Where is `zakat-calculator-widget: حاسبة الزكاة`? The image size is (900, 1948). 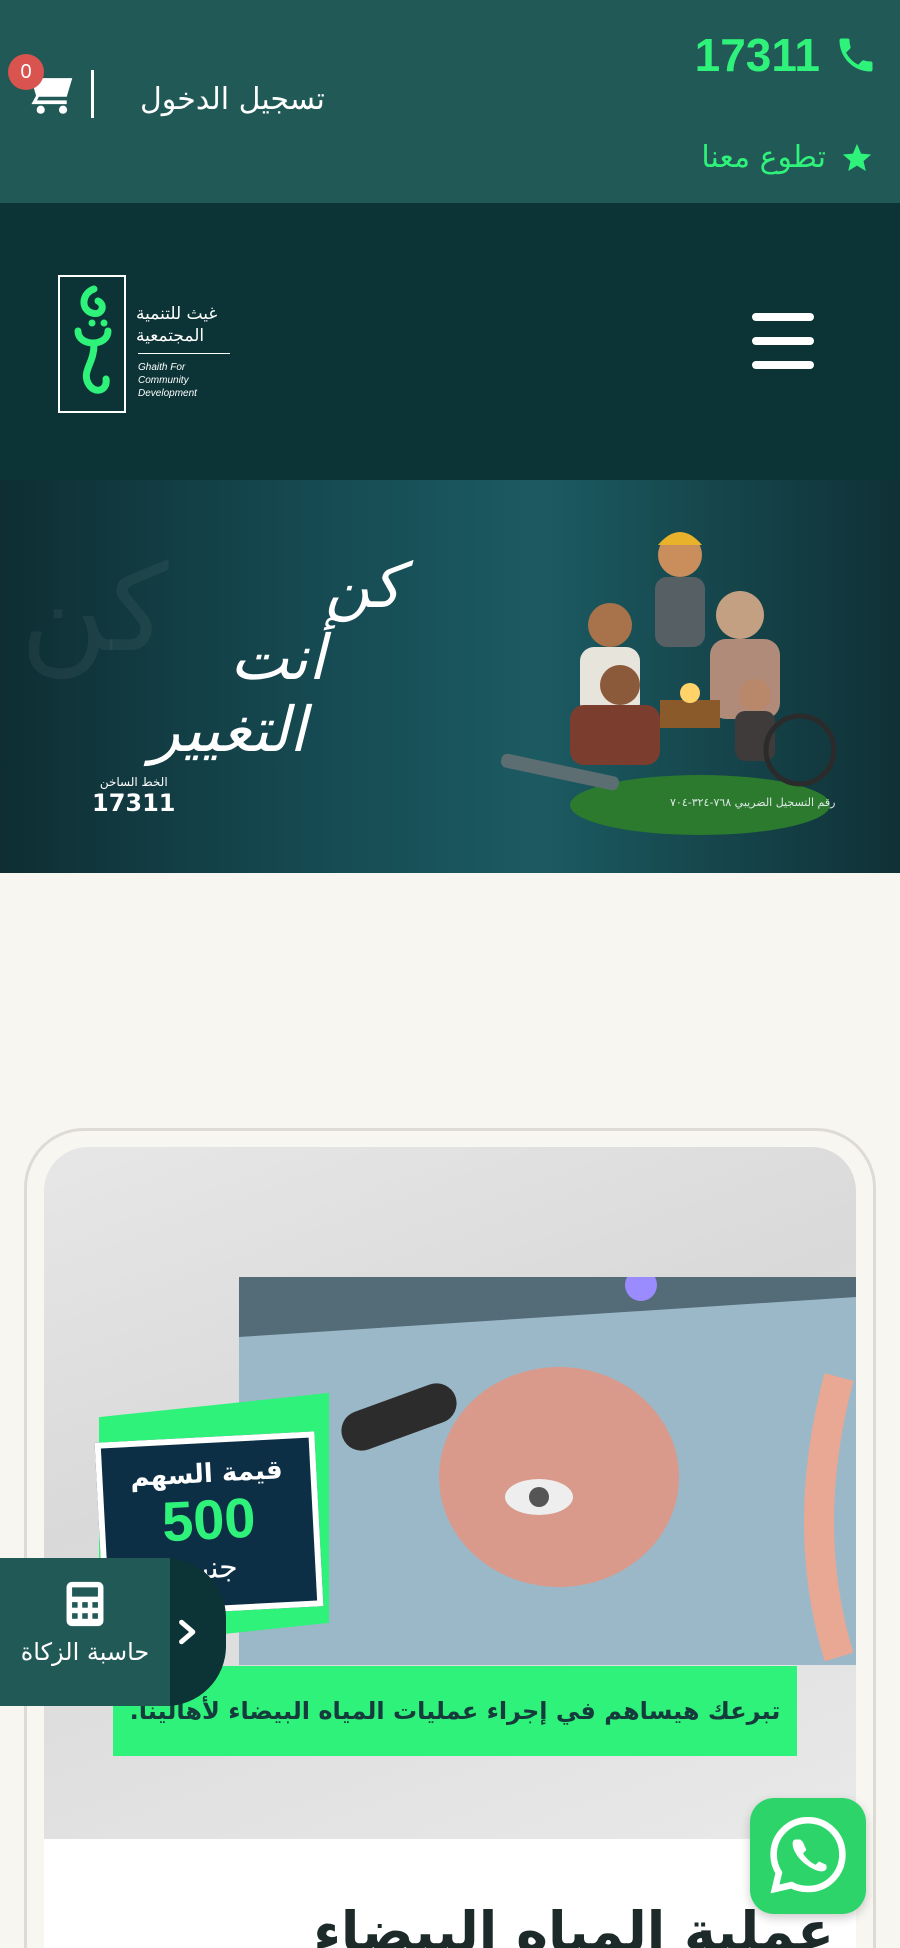
zakat-calculator-widget: حاسبة الزكاة is located at coordinates (113, 1632).